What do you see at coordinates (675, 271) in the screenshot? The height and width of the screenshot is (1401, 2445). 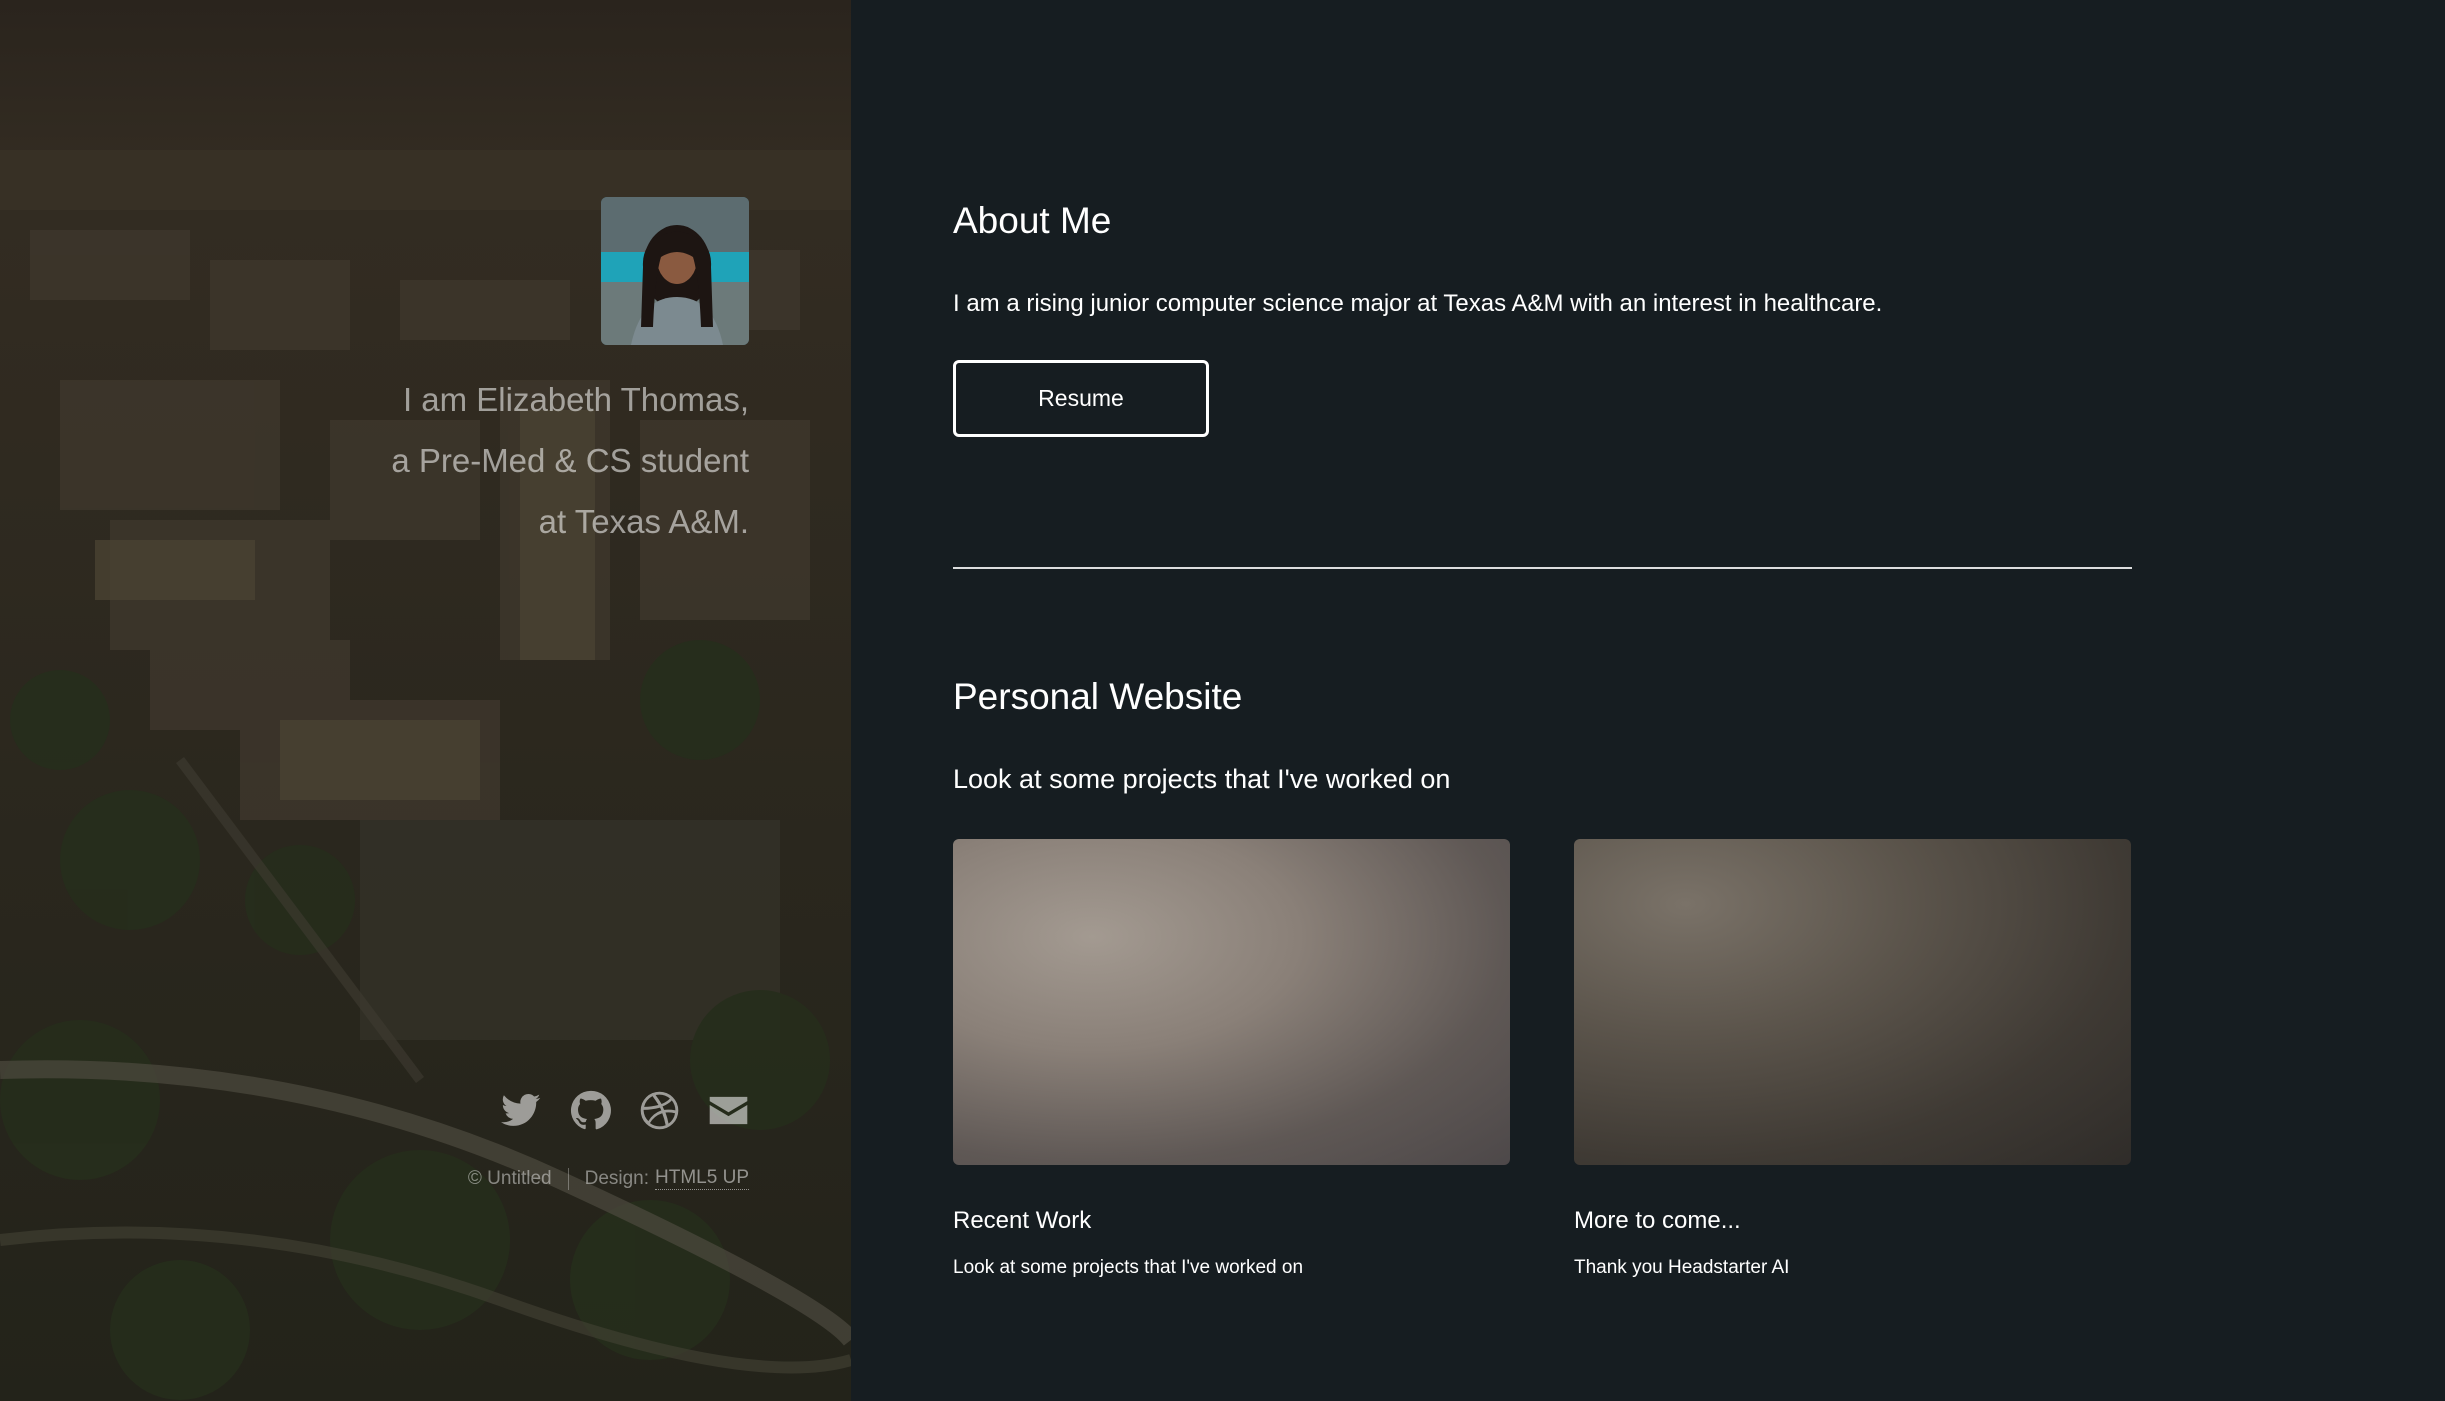 I see `avatar` at bounding box center [675, 271].